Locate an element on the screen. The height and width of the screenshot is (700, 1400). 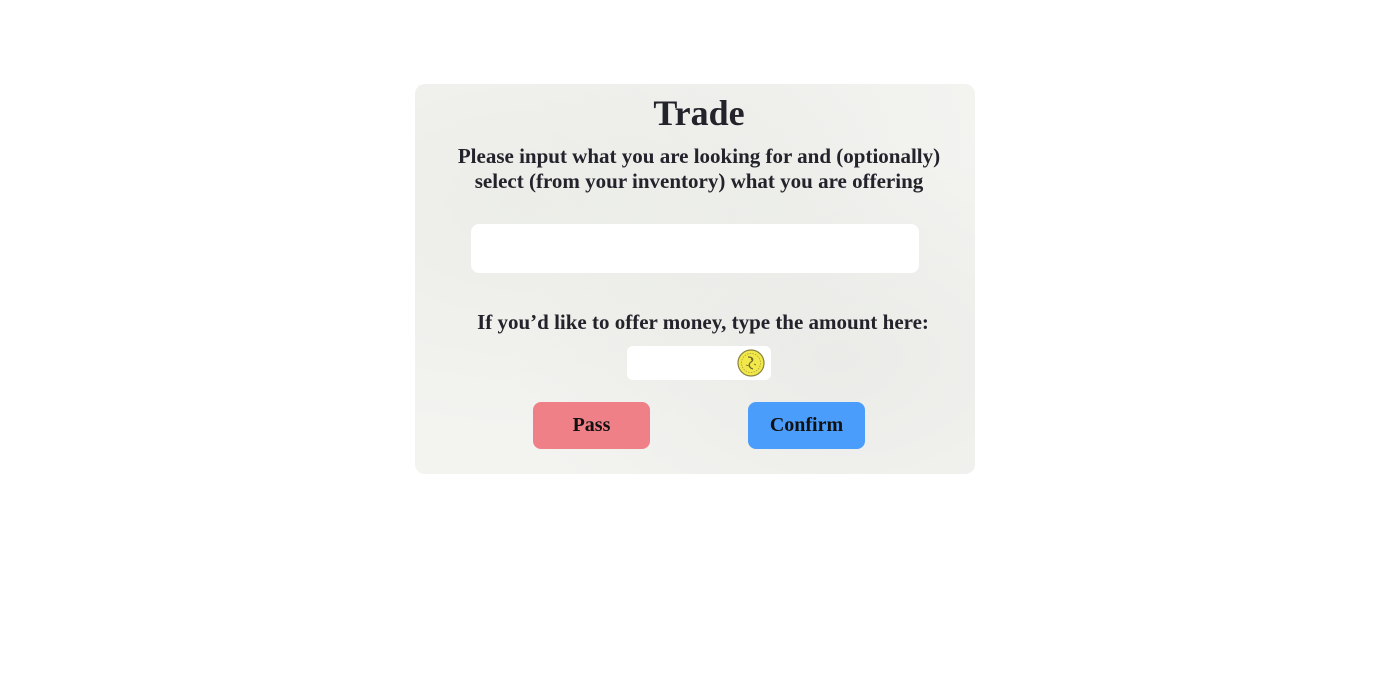
money-amount-field is located at coordinates (699, 363).